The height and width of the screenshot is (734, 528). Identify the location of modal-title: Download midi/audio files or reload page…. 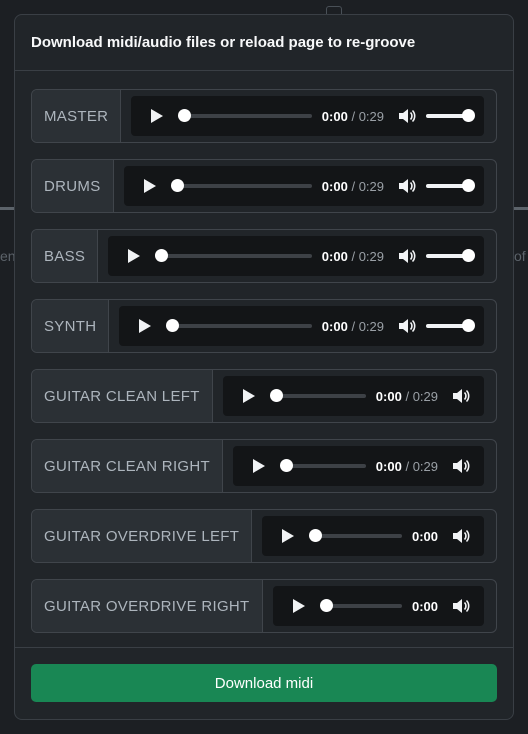
(223, 42).